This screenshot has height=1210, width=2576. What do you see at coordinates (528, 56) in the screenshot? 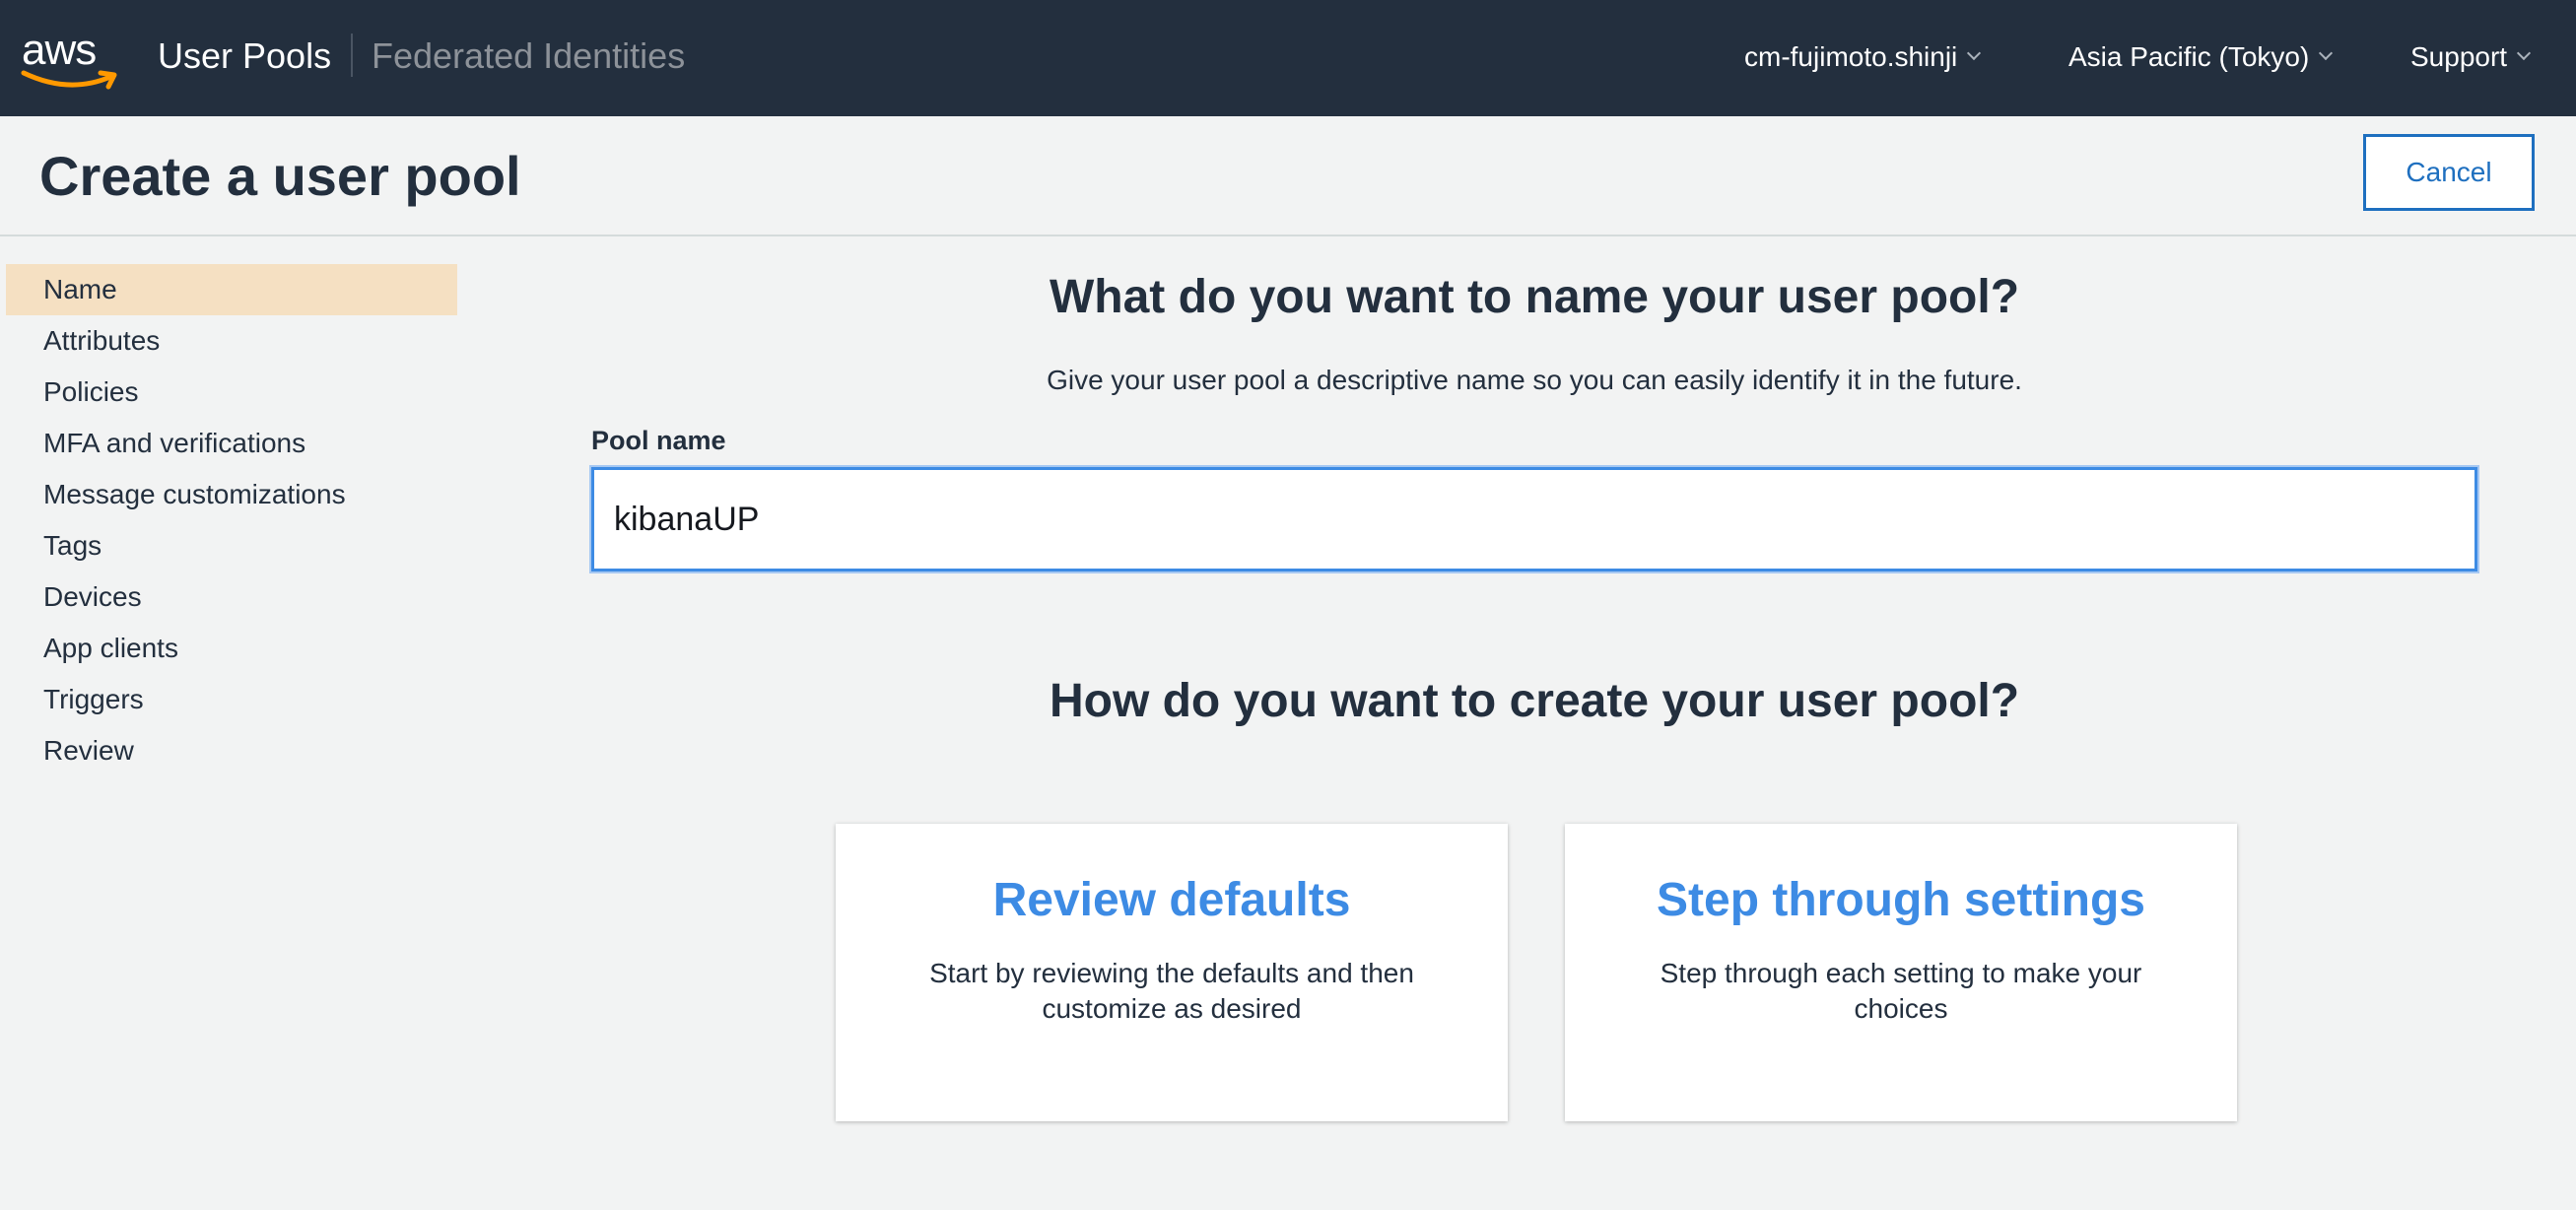
I see `nav-federated-identities: Federated Identities` at bounding box center [528, 56].